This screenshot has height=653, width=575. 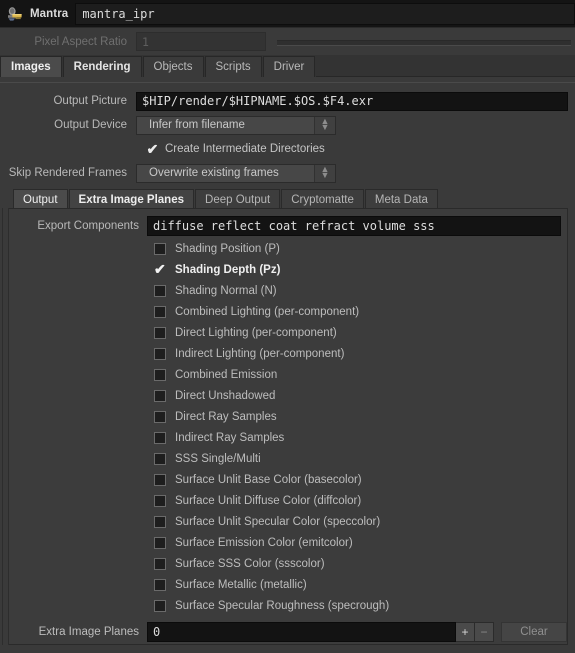 What do you see at coordinates (40, 199) in the screenshot?
I see `subtab-output: Output` at bounding box center [40, 199].